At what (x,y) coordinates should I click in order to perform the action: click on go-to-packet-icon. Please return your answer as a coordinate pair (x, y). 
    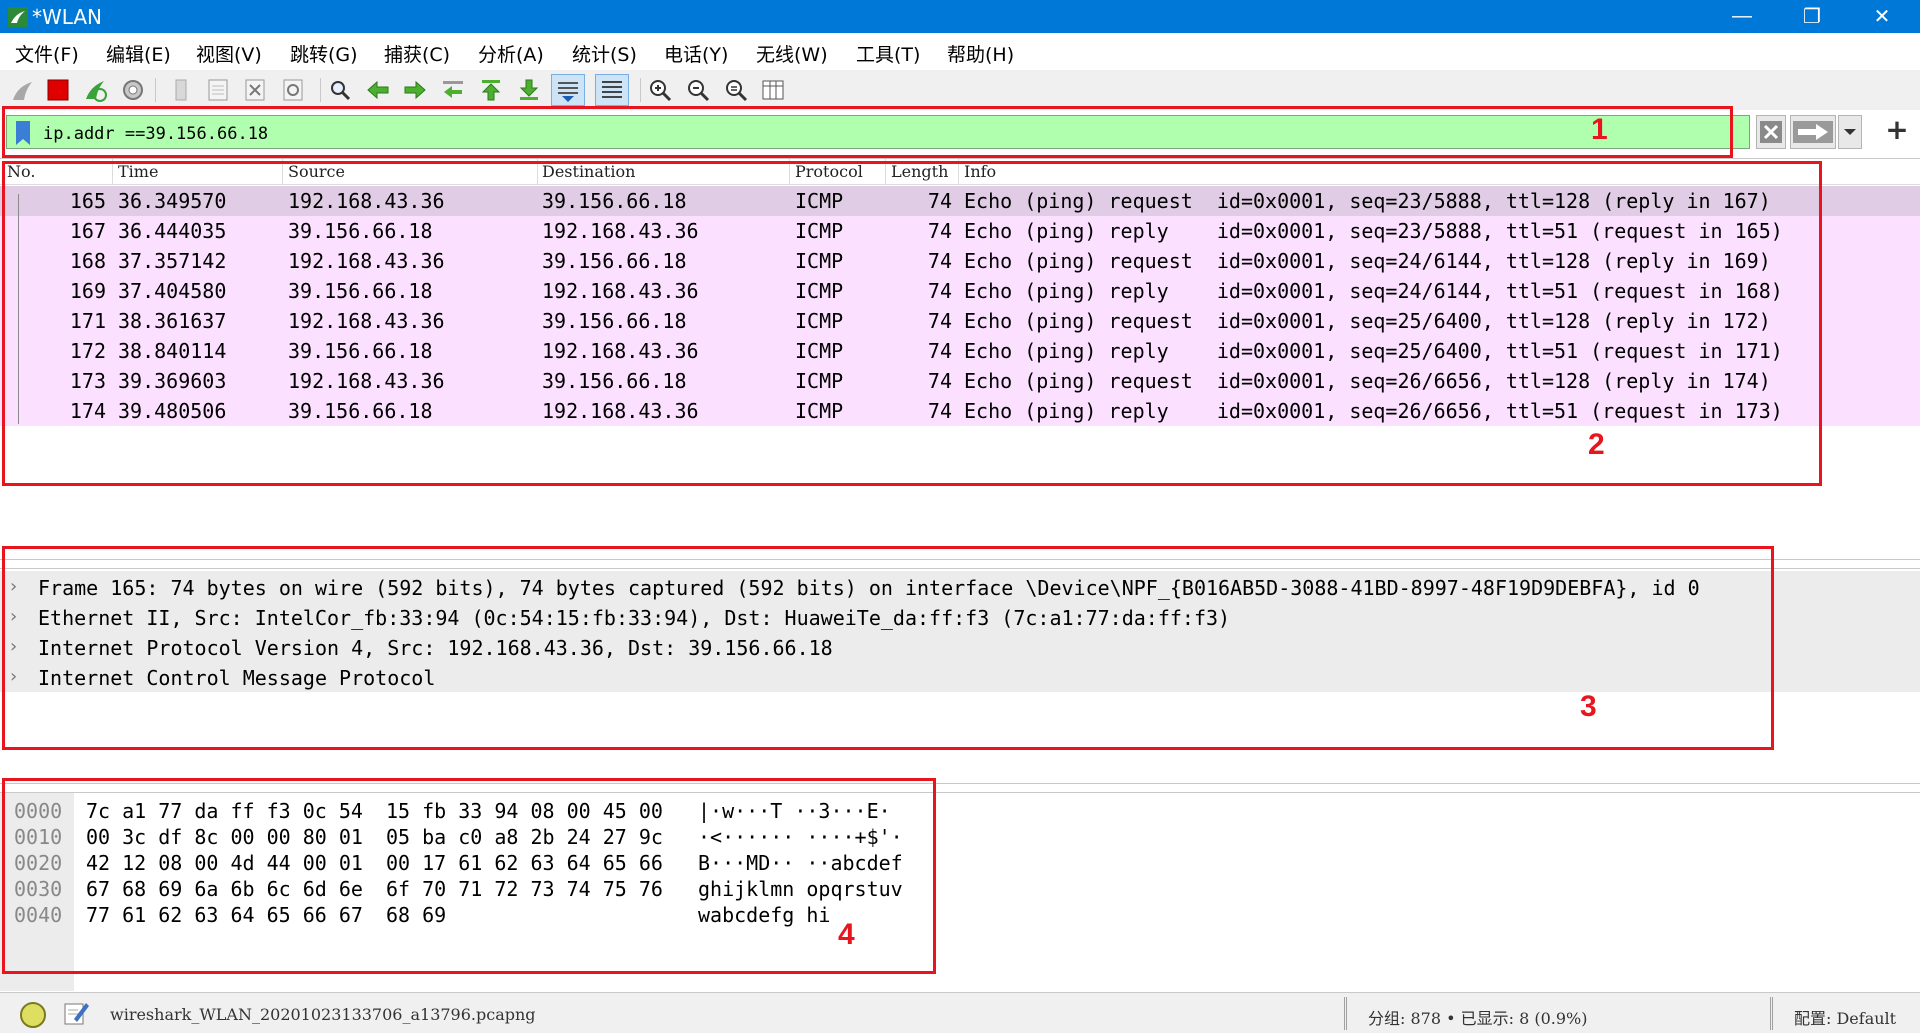
    Looking at the image, I should click on (453, 90).